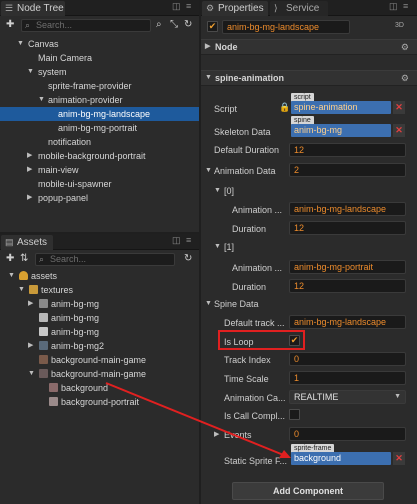 Image resolution: width=417 pixels, height=504 pixels. Describe the element at coordinates (10, 24) in the screenshot. I see `add-node-icon: ✚` at that location.